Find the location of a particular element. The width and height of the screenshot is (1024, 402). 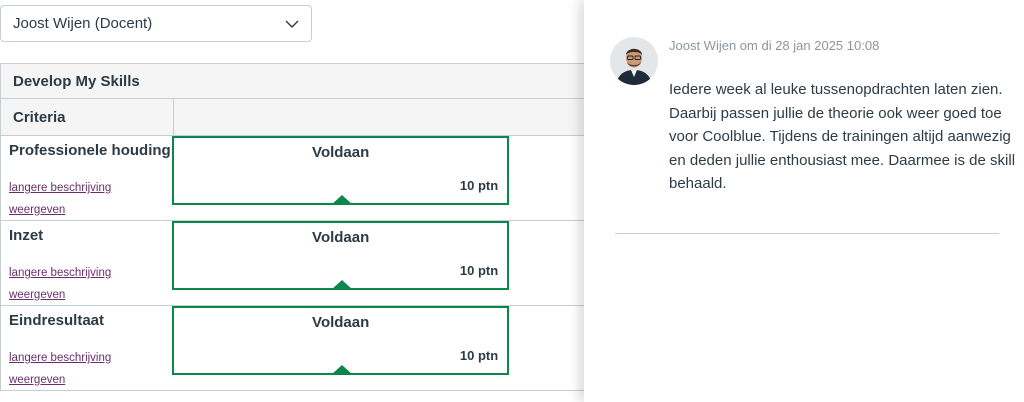

criterion-name: Professionele houding is located at coordinates (90, 150).